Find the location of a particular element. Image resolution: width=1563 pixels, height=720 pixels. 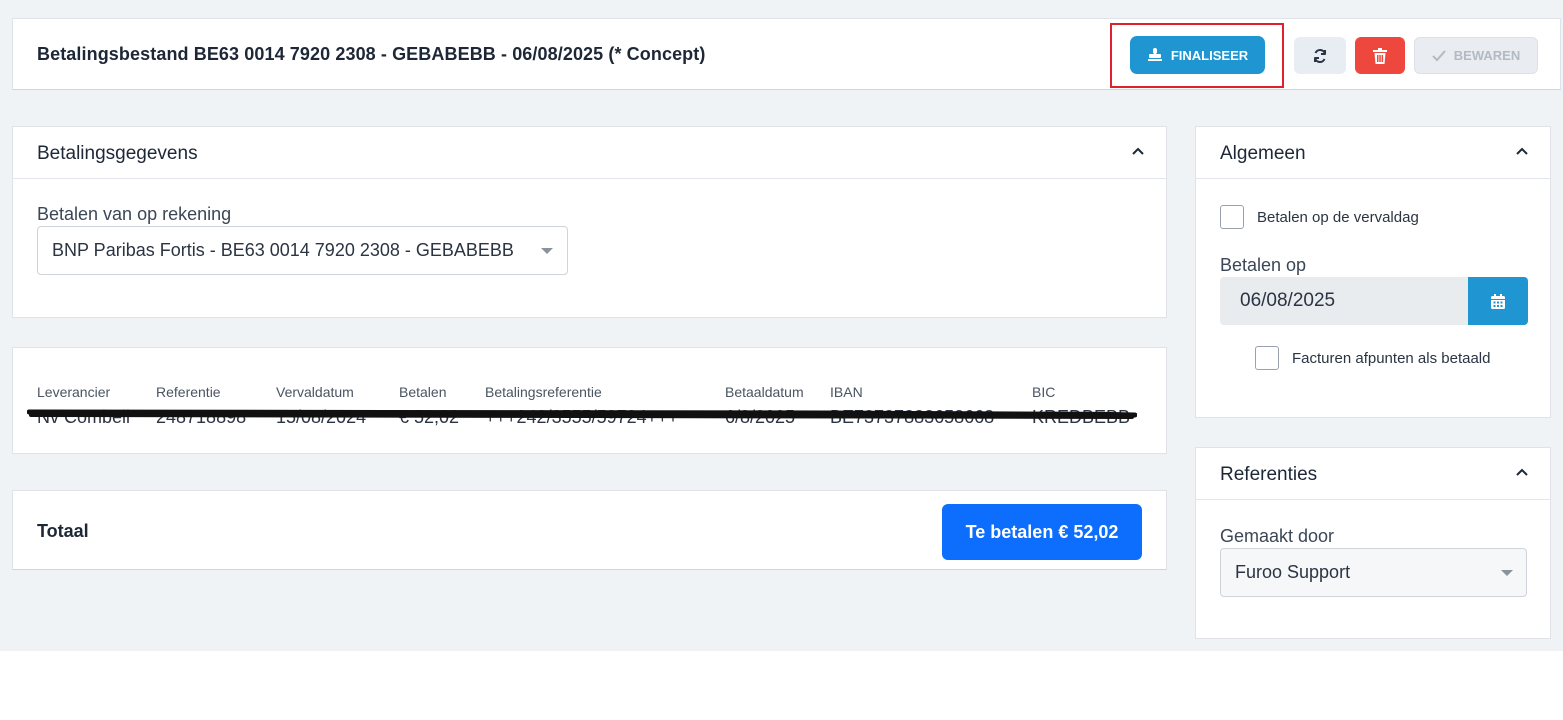

col-supplier: Leverancier is located at coordinates (74, 392).